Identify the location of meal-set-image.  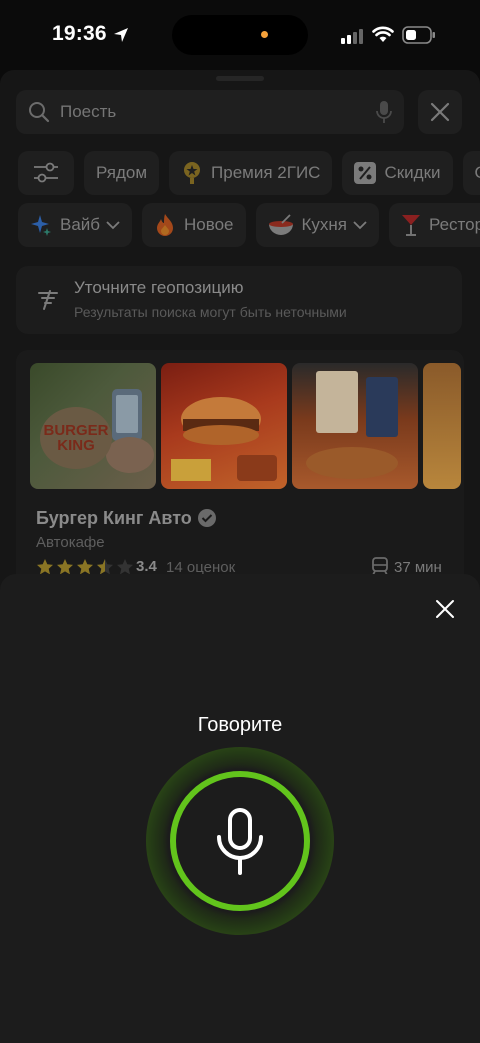
(352, 425).